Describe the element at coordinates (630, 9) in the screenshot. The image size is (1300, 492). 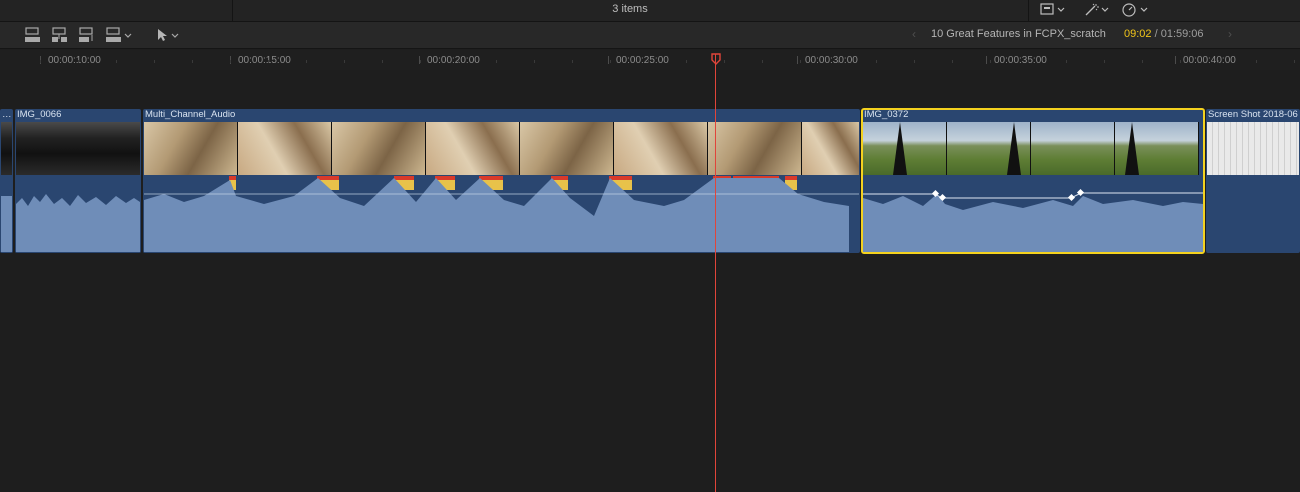
I see `items-count: 3 items` at that location.